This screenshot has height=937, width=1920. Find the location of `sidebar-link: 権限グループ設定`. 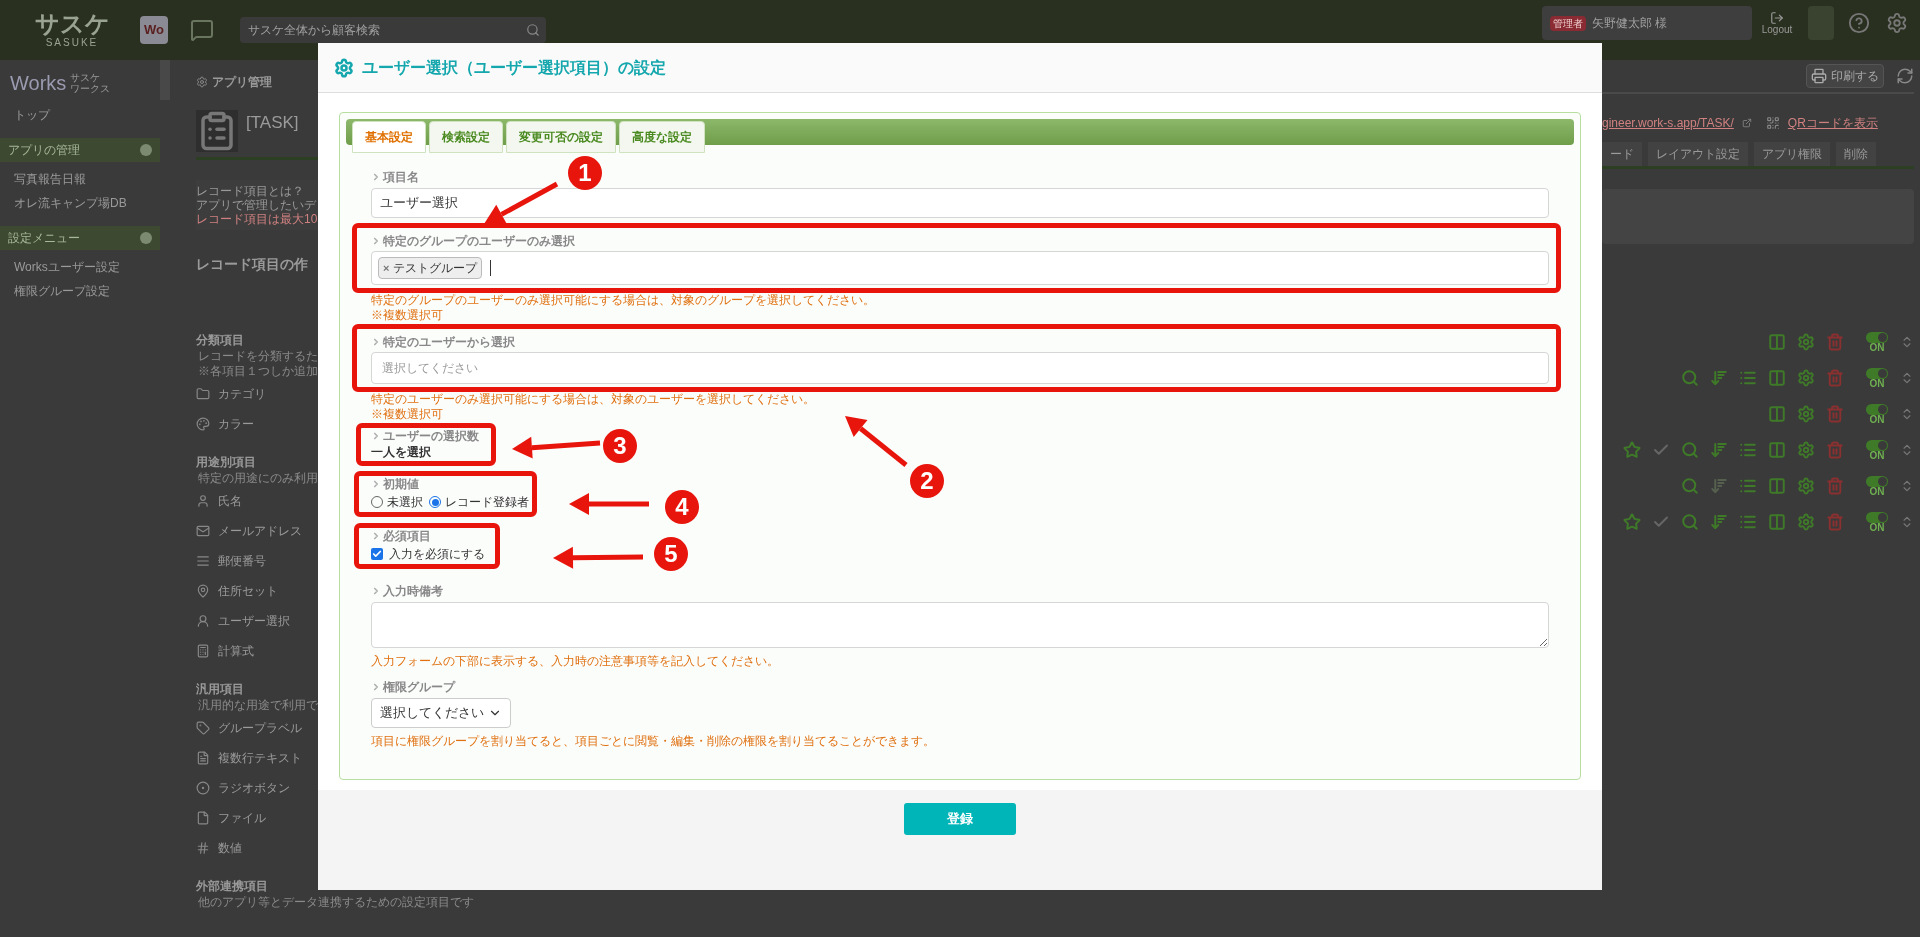

sidebar-link: 権限グループ設定 is located at coordinates (84, 291).